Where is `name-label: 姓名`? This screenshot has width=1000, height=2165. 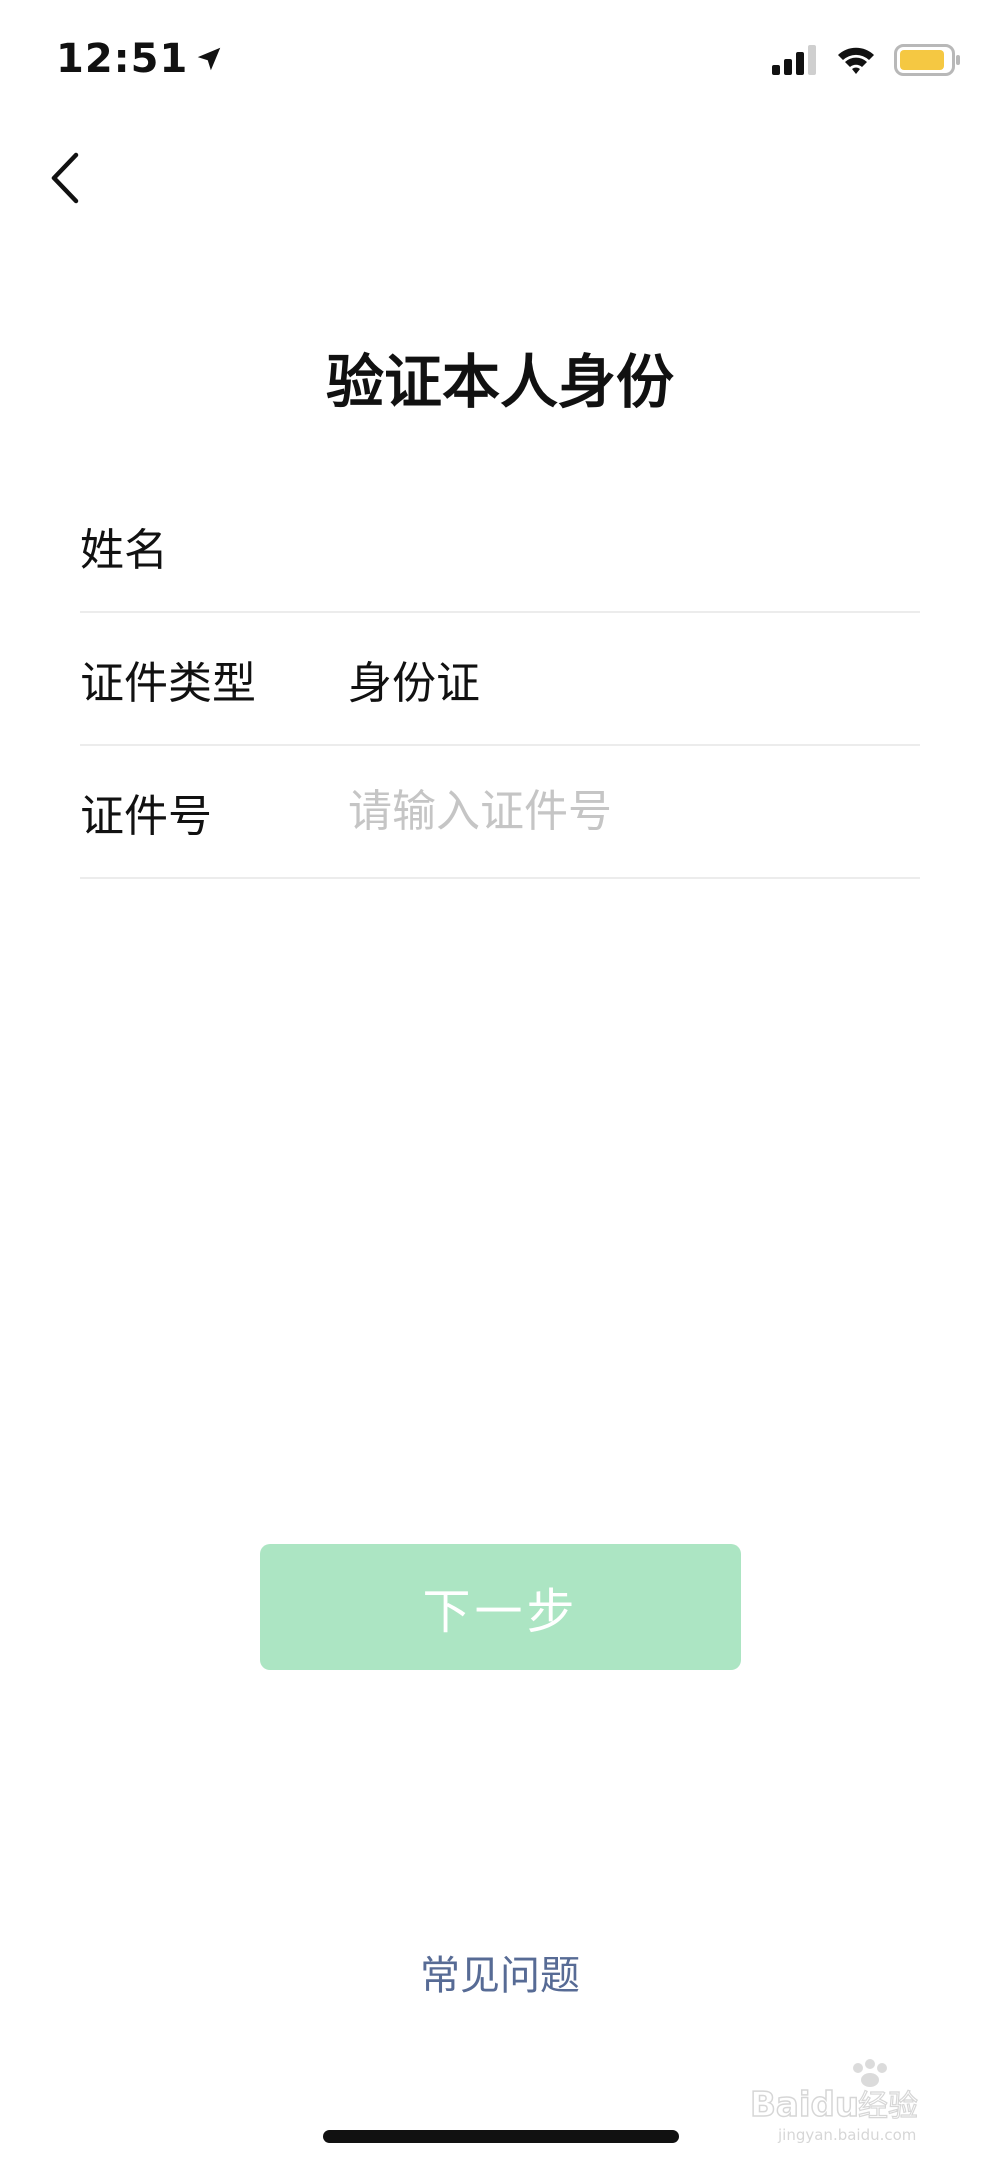 name-label: 姓名 is located at coordinates (124, 550).